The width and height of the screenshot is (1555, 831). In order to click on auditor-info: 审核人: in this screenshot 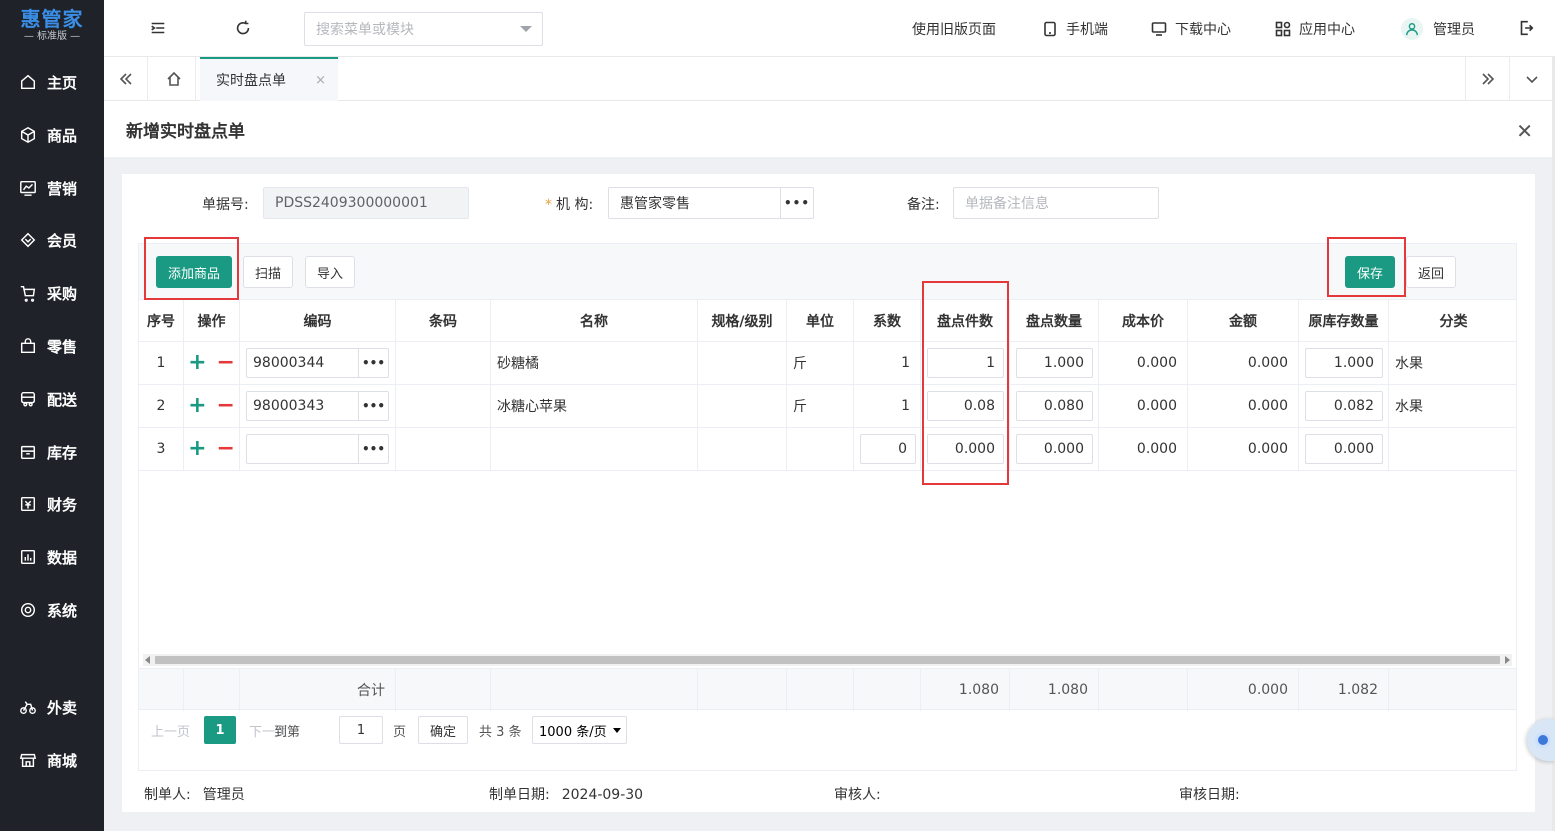, I will do `click(863, 794)`.